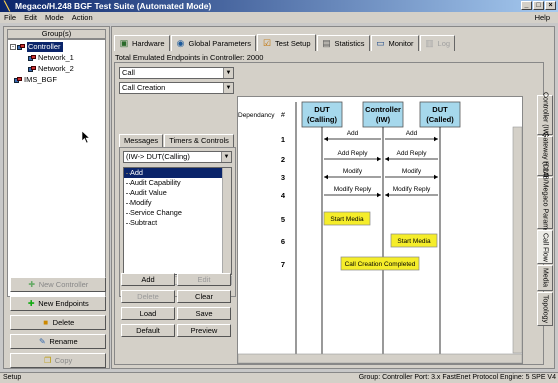  Describe the element at coordinates (177, 203) in the screenshot. I see `list-item: Modify` at that location.